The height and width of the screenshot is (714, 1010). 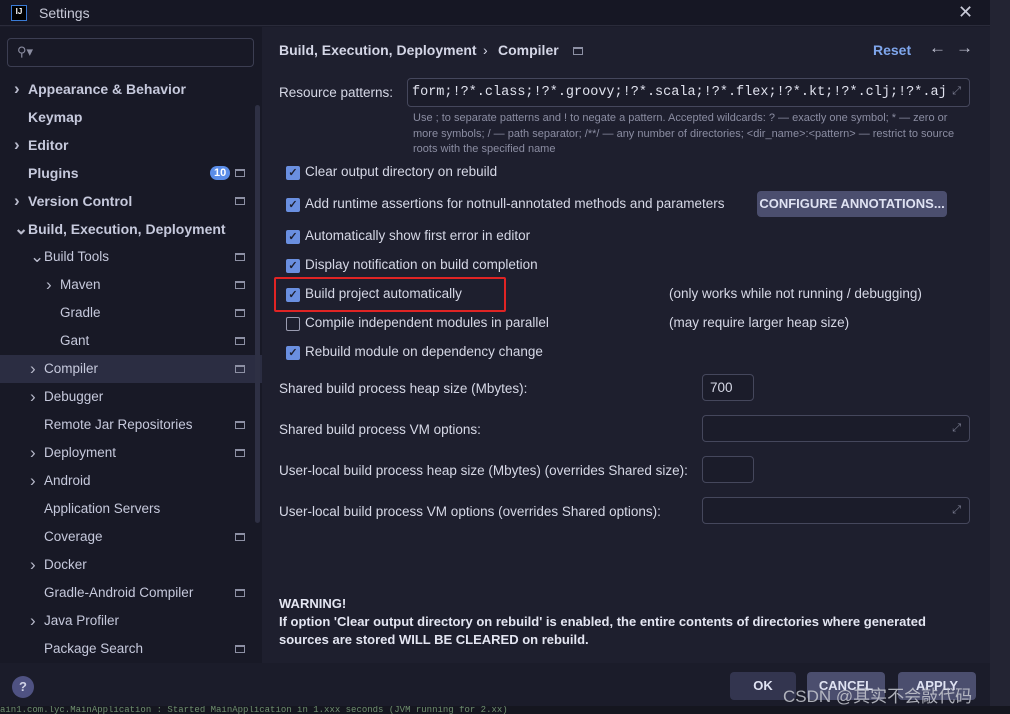 I want to click on search-icon: ⚲▾, so click(x=25, y=51).